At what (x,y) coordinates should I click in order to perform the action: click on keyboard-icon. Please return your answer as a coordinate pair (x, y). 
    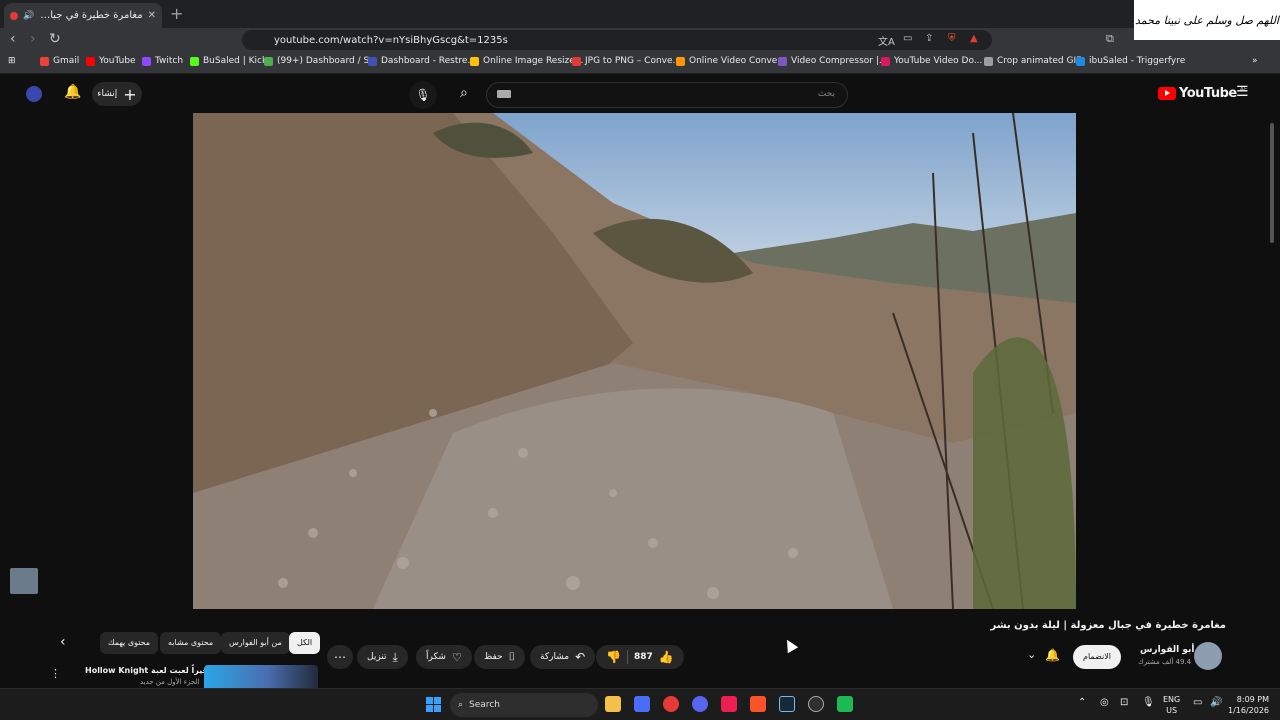
    Looking at the image, I should click on (504, 94).